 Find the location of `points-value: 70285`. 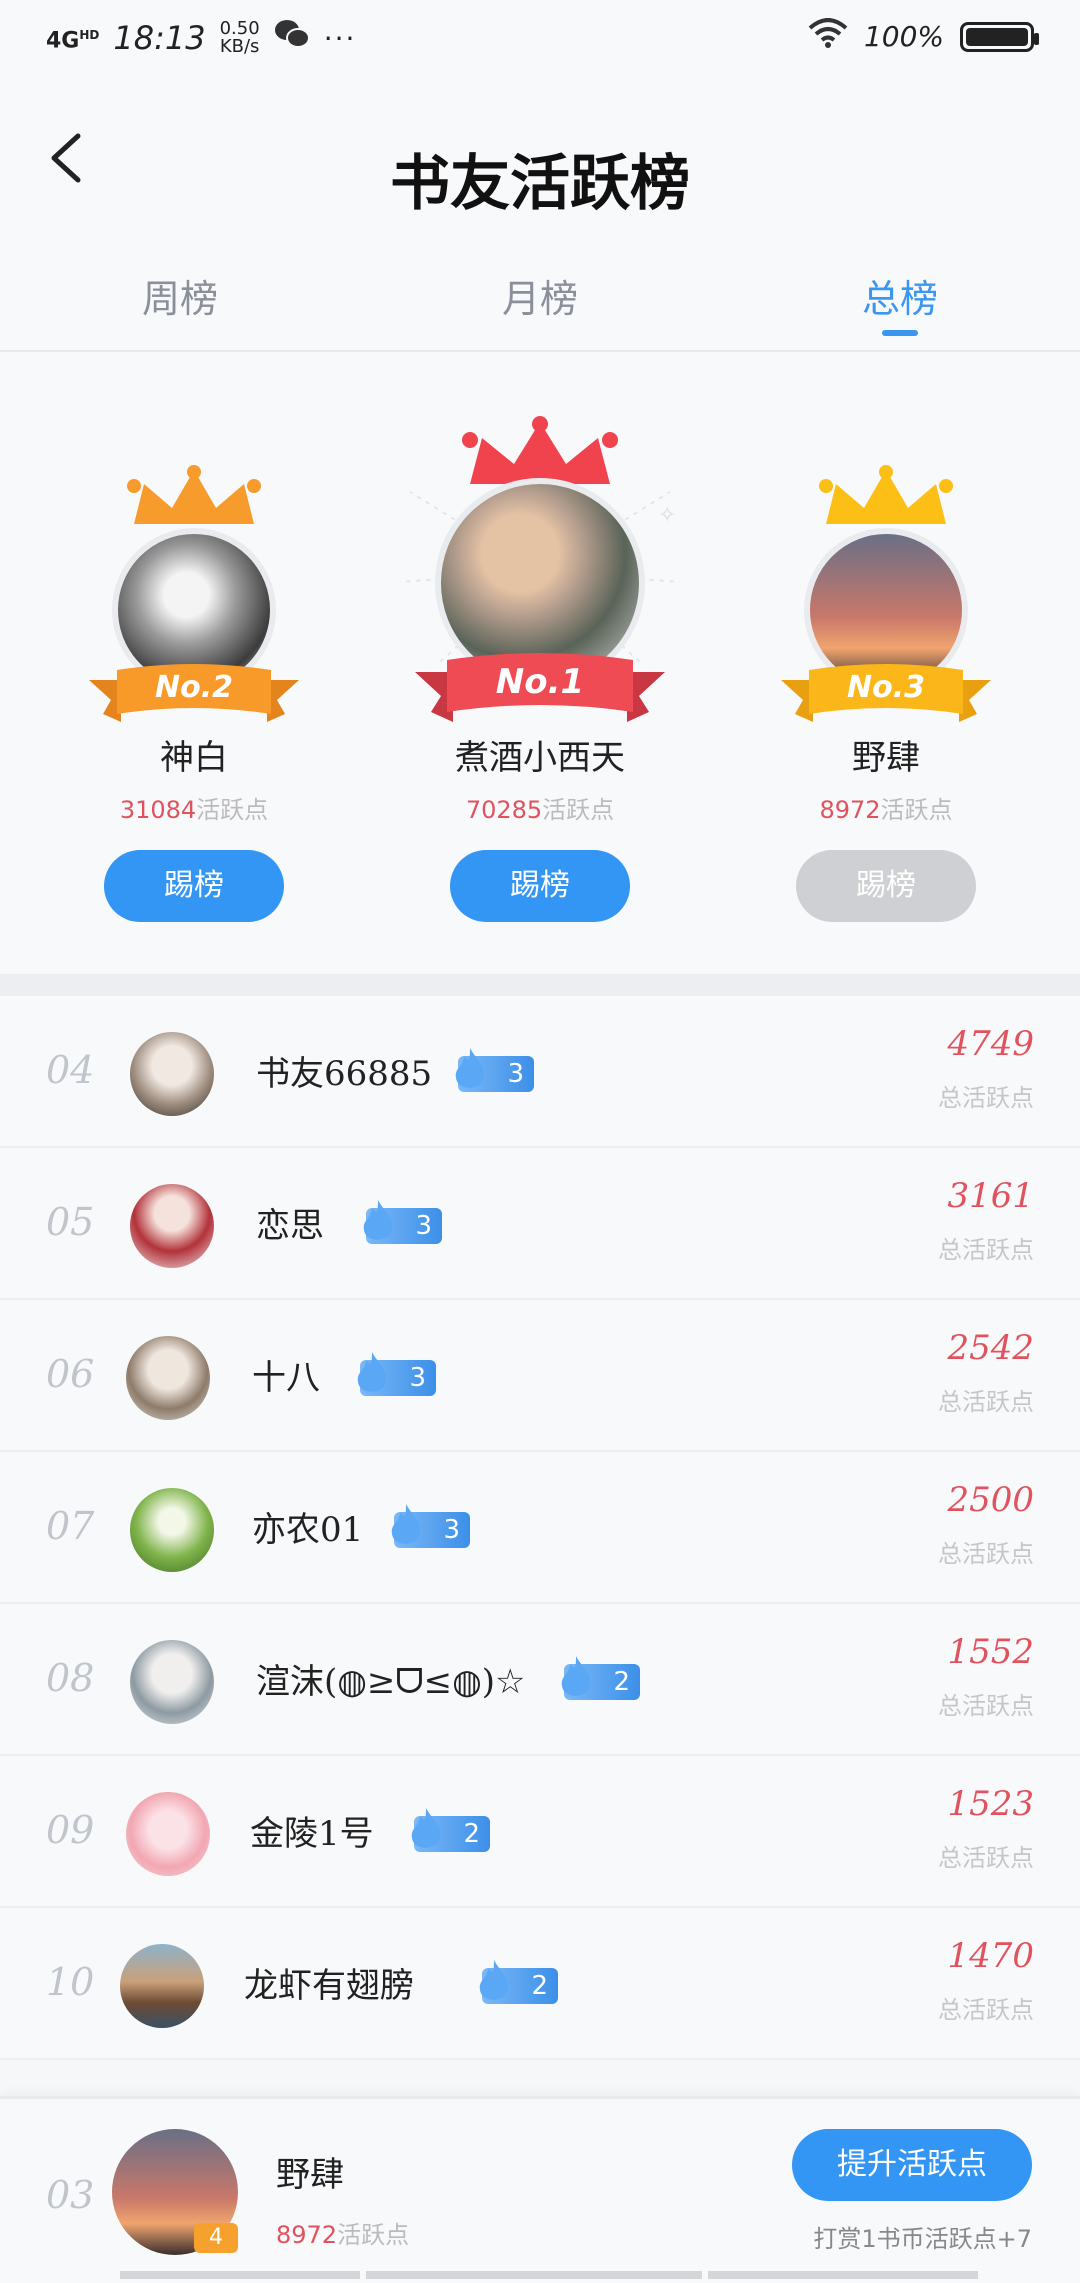

points-value: 70285 is located at coordinates (504, 810).